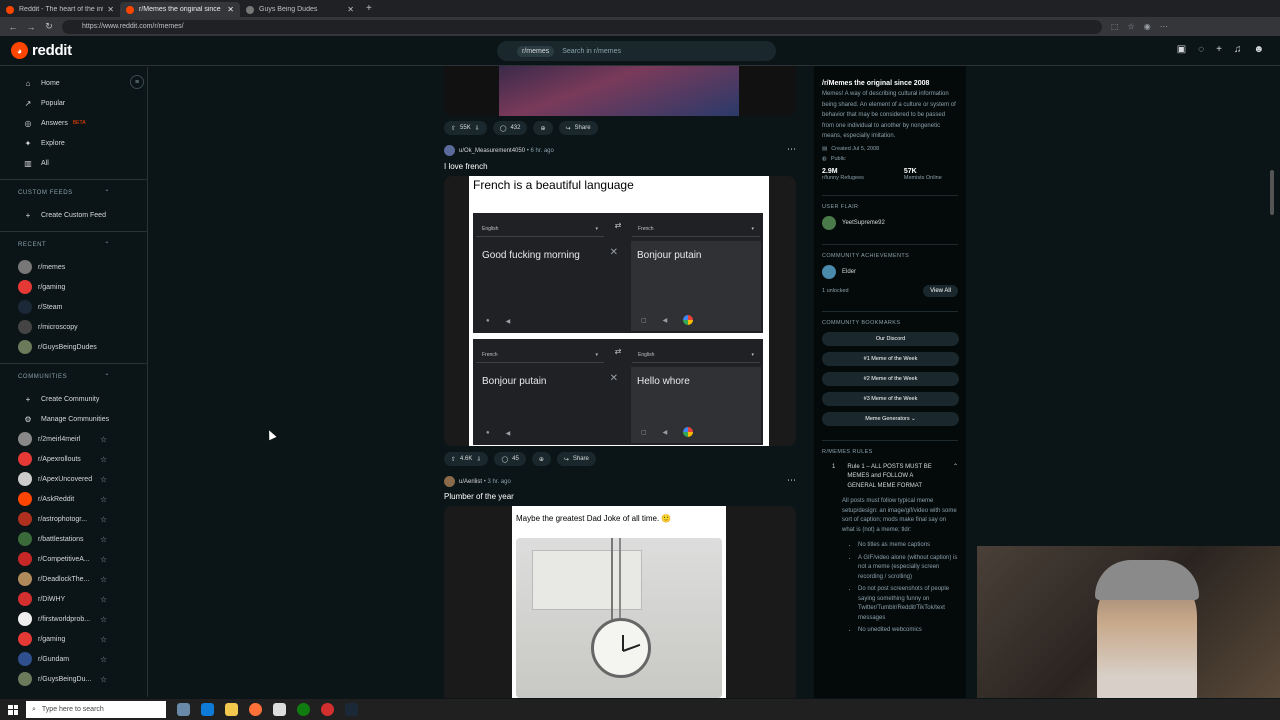 The width and height of the screenshot is (1280, 720). What do you see at coordinates (890, 271) in the screenshot?
I see `achievement-item: Elder` at bounding box center [890, 271].